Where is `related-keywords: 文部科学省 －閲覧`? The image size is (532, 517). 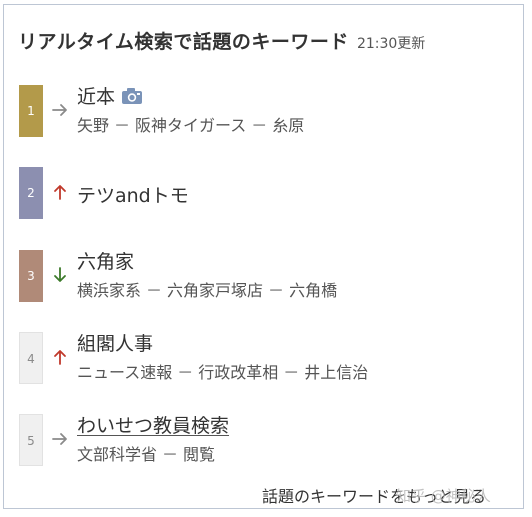 related-keywords: 文部科学省 －閲覧 is located at coordinates (146, 453).